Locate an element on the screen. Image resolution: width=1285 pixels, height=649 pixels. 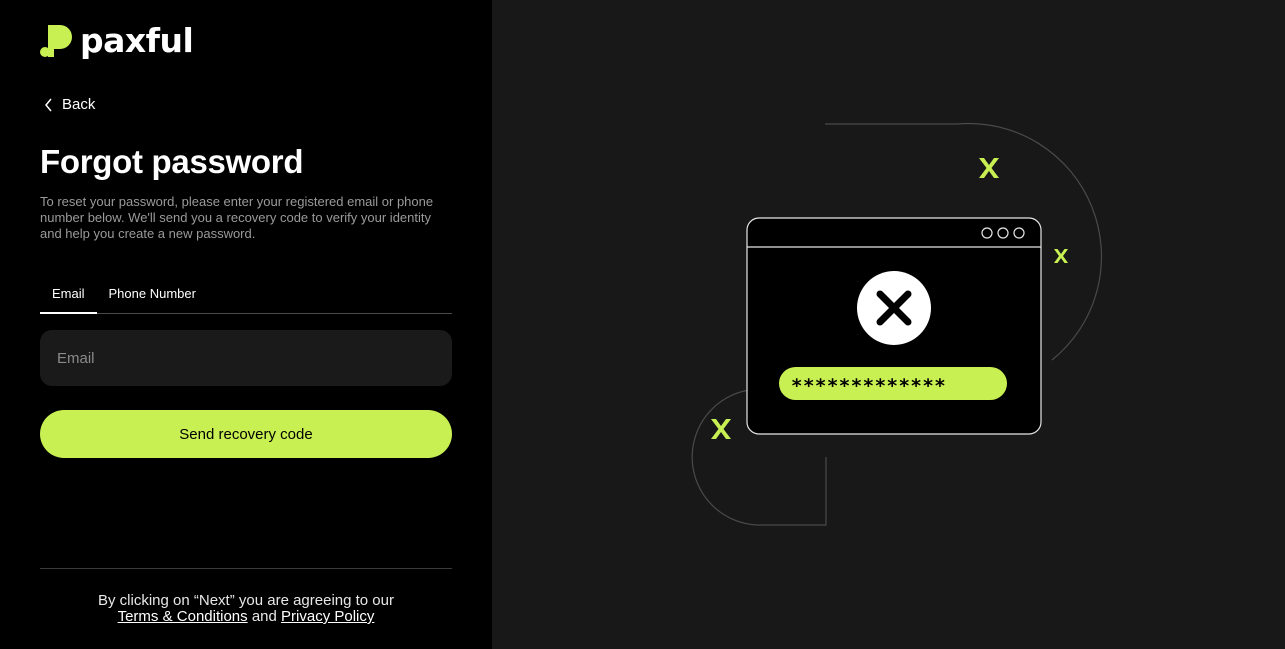
back-link: Back is located at coordinates (69, 104).